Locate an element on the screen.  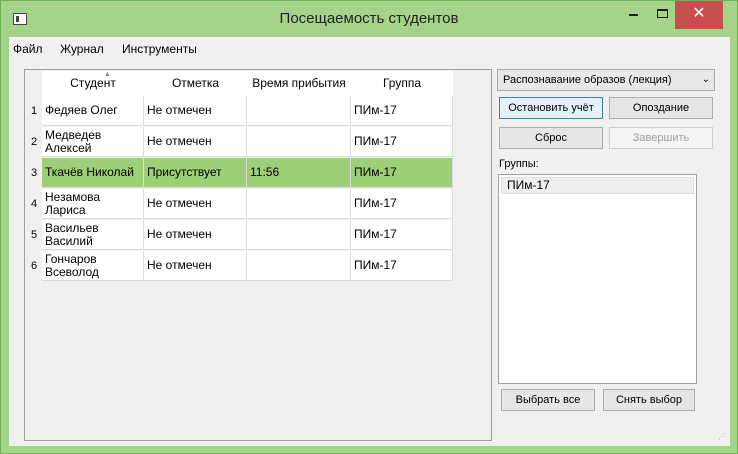
row-number: 4 is located at coordinates (34, 204).